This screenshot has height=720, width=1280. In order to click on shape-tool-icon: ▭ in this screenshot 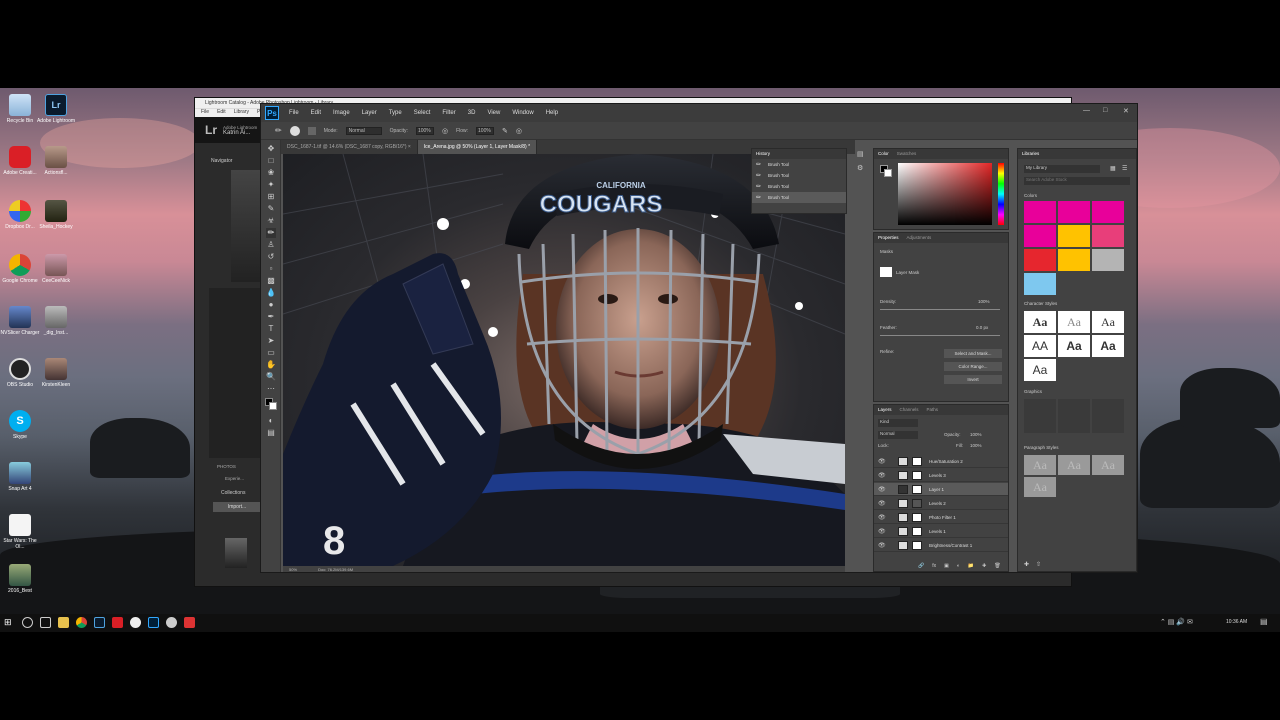, I will do `click(271, 353)`.